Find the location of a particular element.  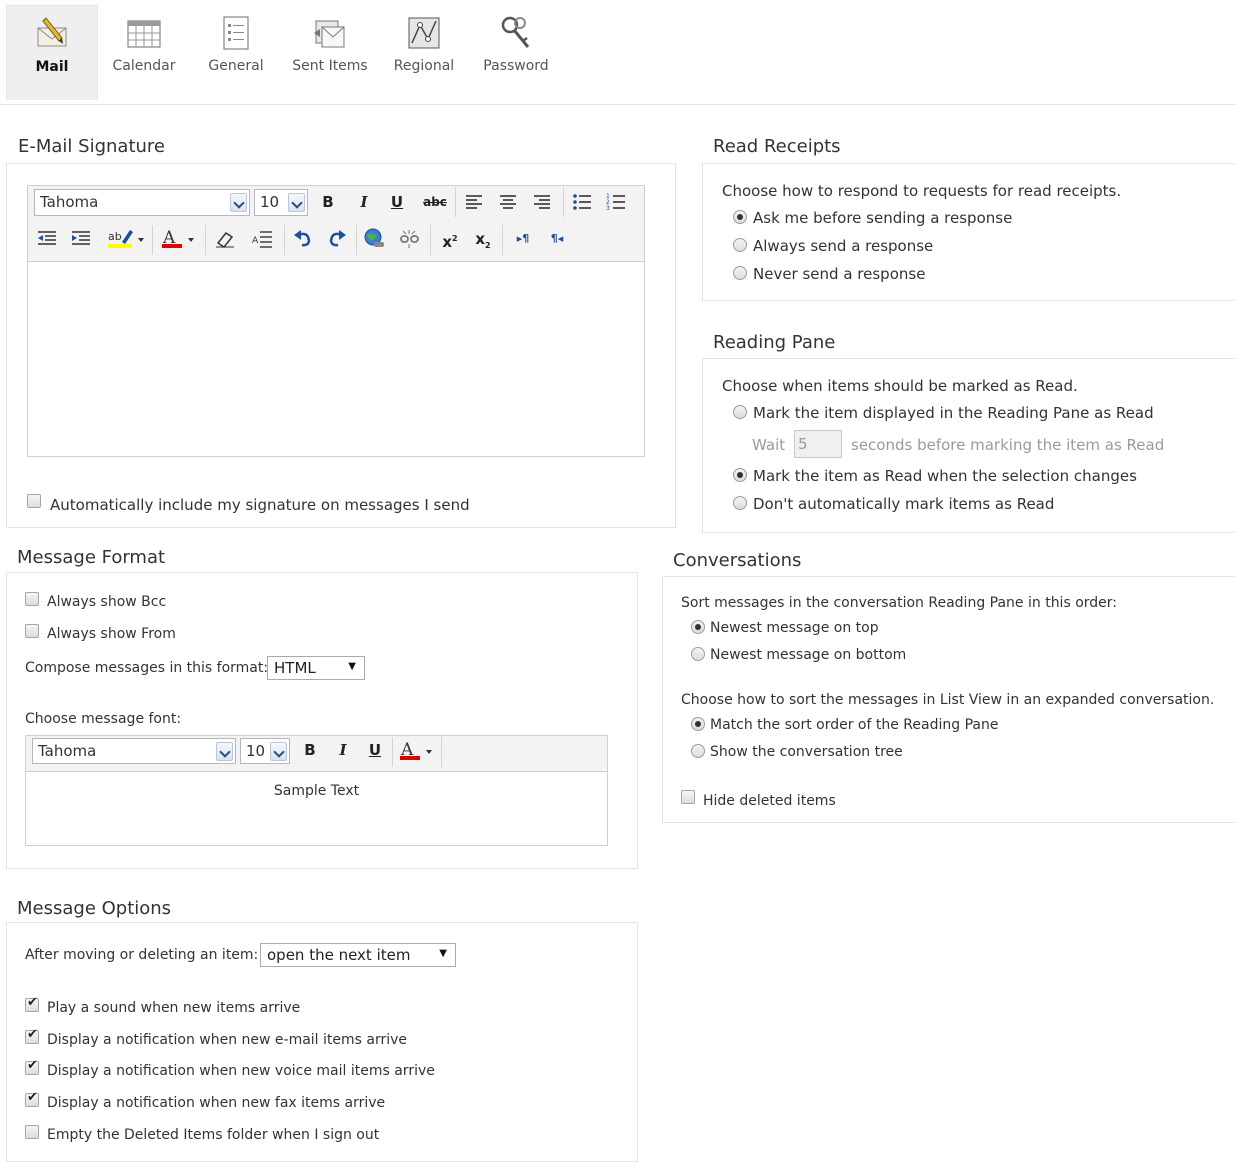

bullet-list-icon is located at coordinates (582, 202).